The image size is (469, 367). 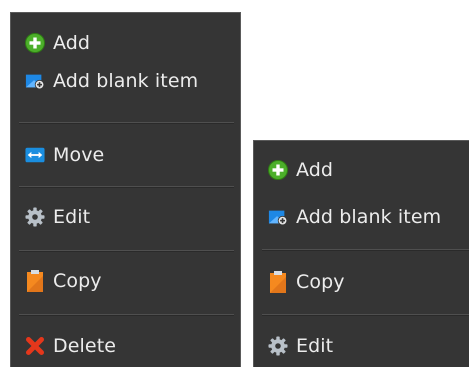 What do you see at coordinates (35, 346) in the screenshot?
I see `delete-icon` at bounding box center [35, 346].